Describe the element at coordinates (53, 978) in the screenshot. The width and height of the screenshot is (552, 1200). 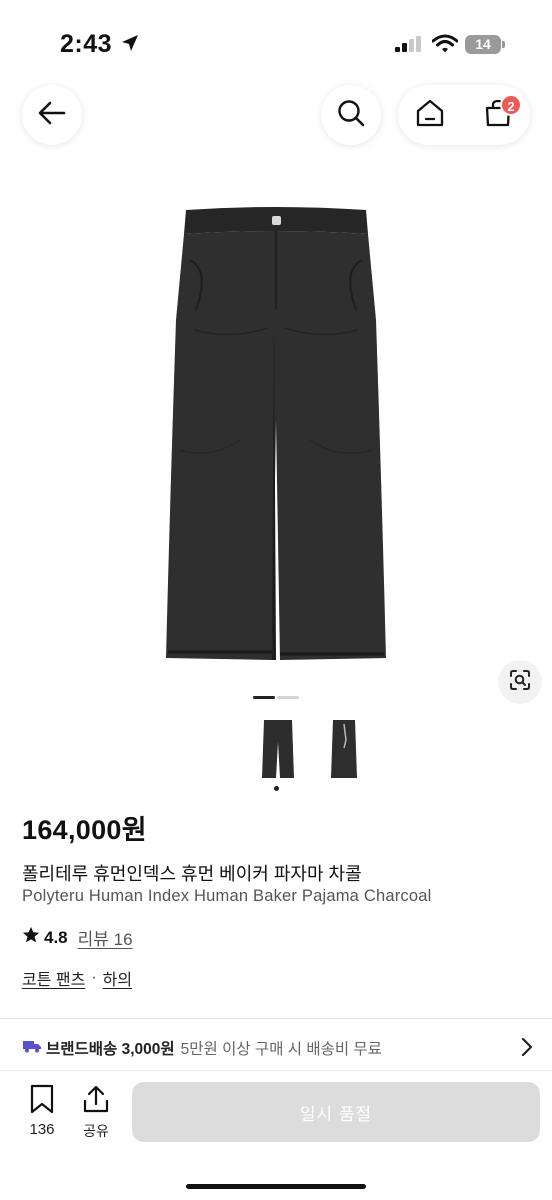
I see `category-main-link: 코튼 팬츠` at that location.